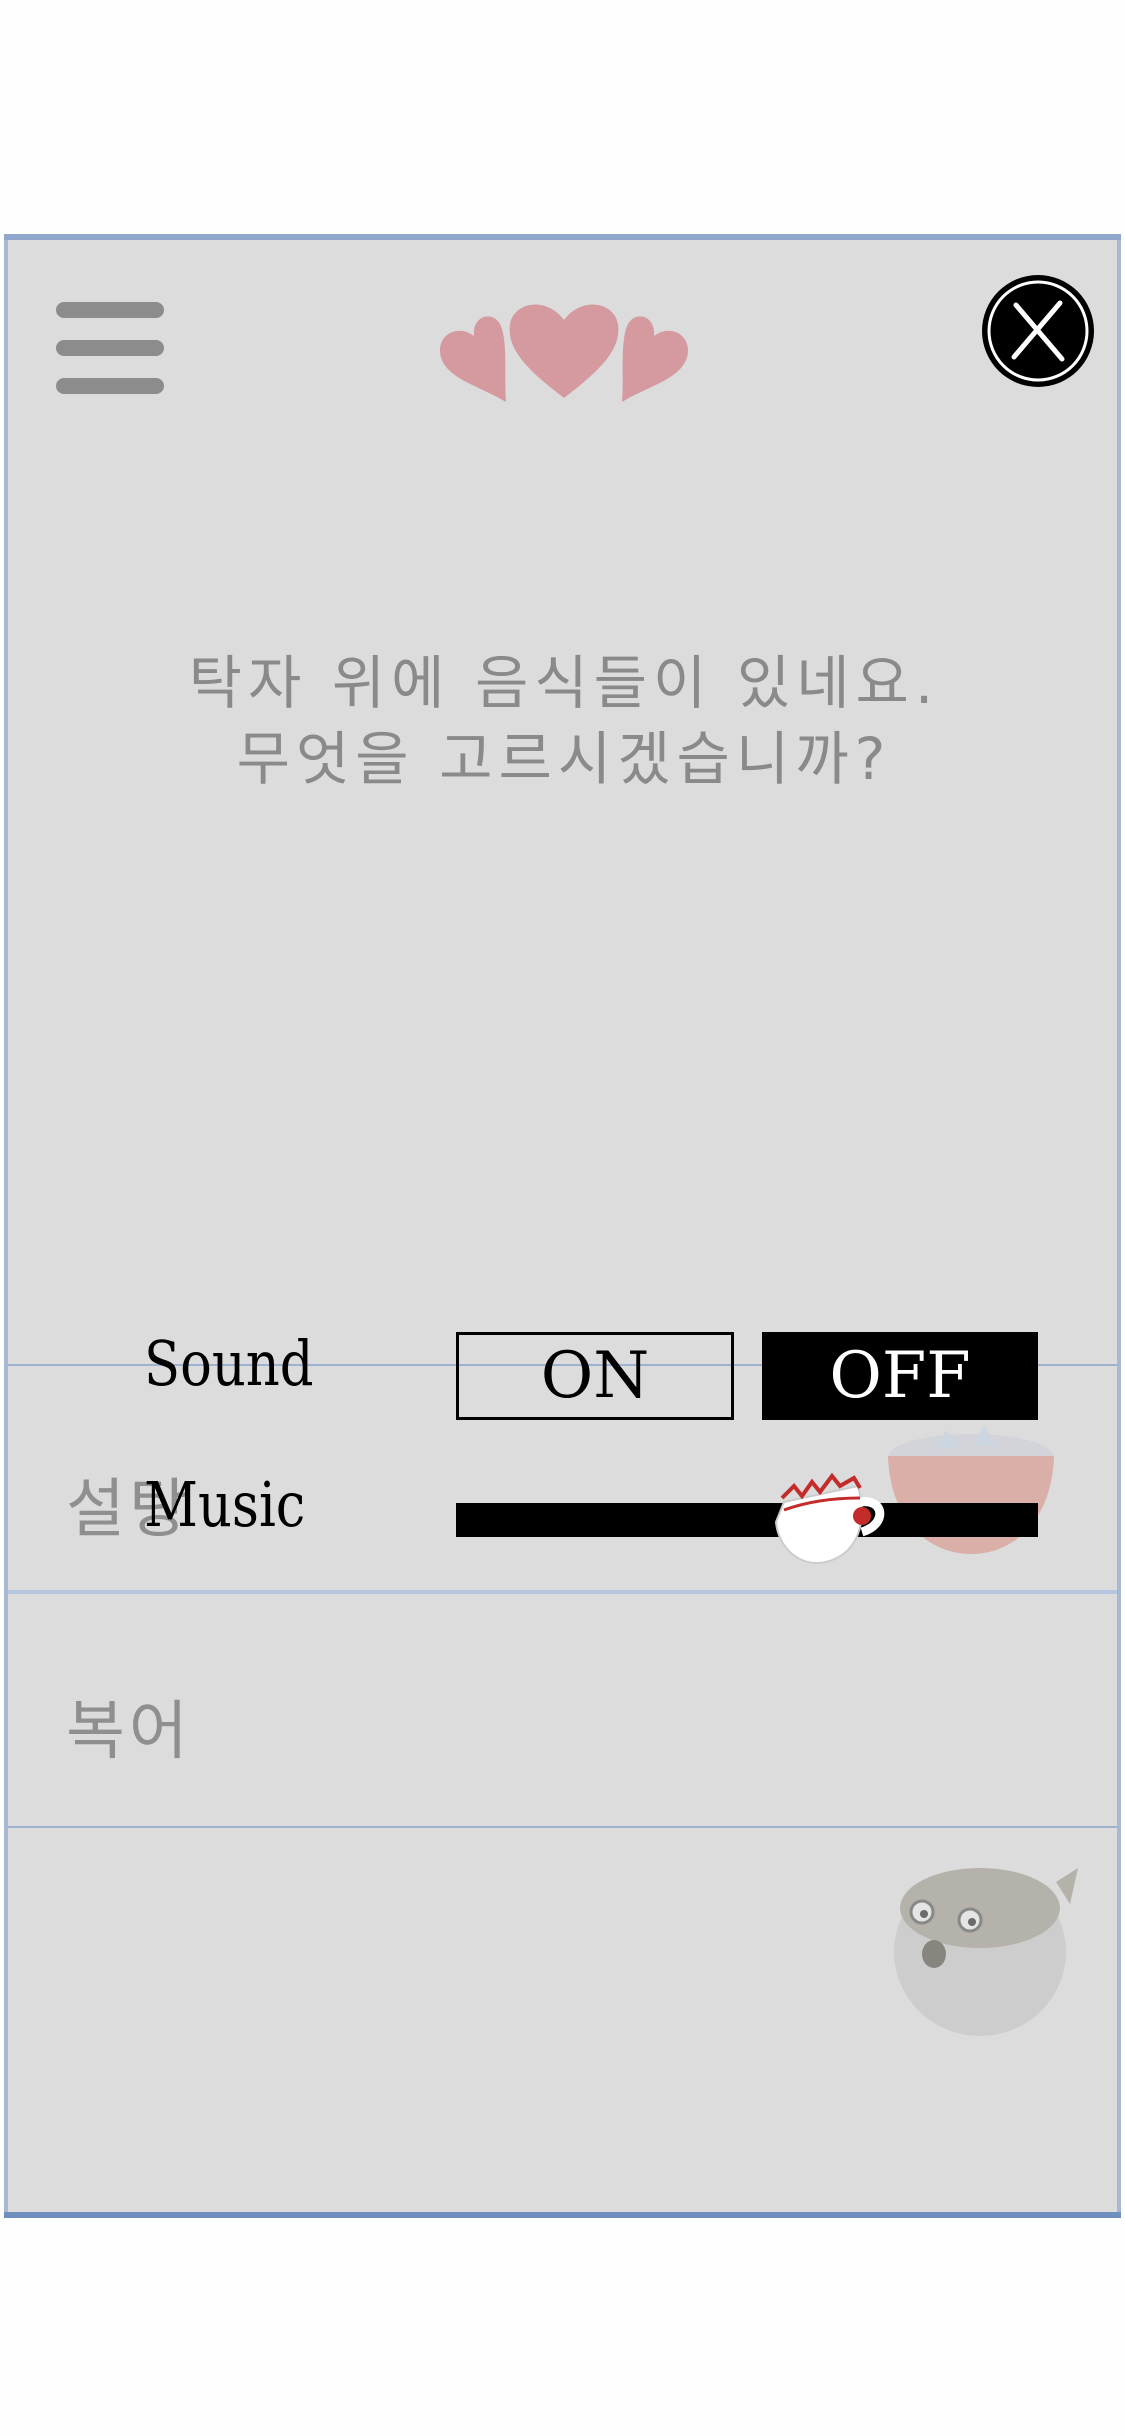 The width and height of the screenshot is (1125, 2436). What do you see at coordinates (1038, 331) in the screenshot?
I see `close-icon` at bounding box center [1038, 331].